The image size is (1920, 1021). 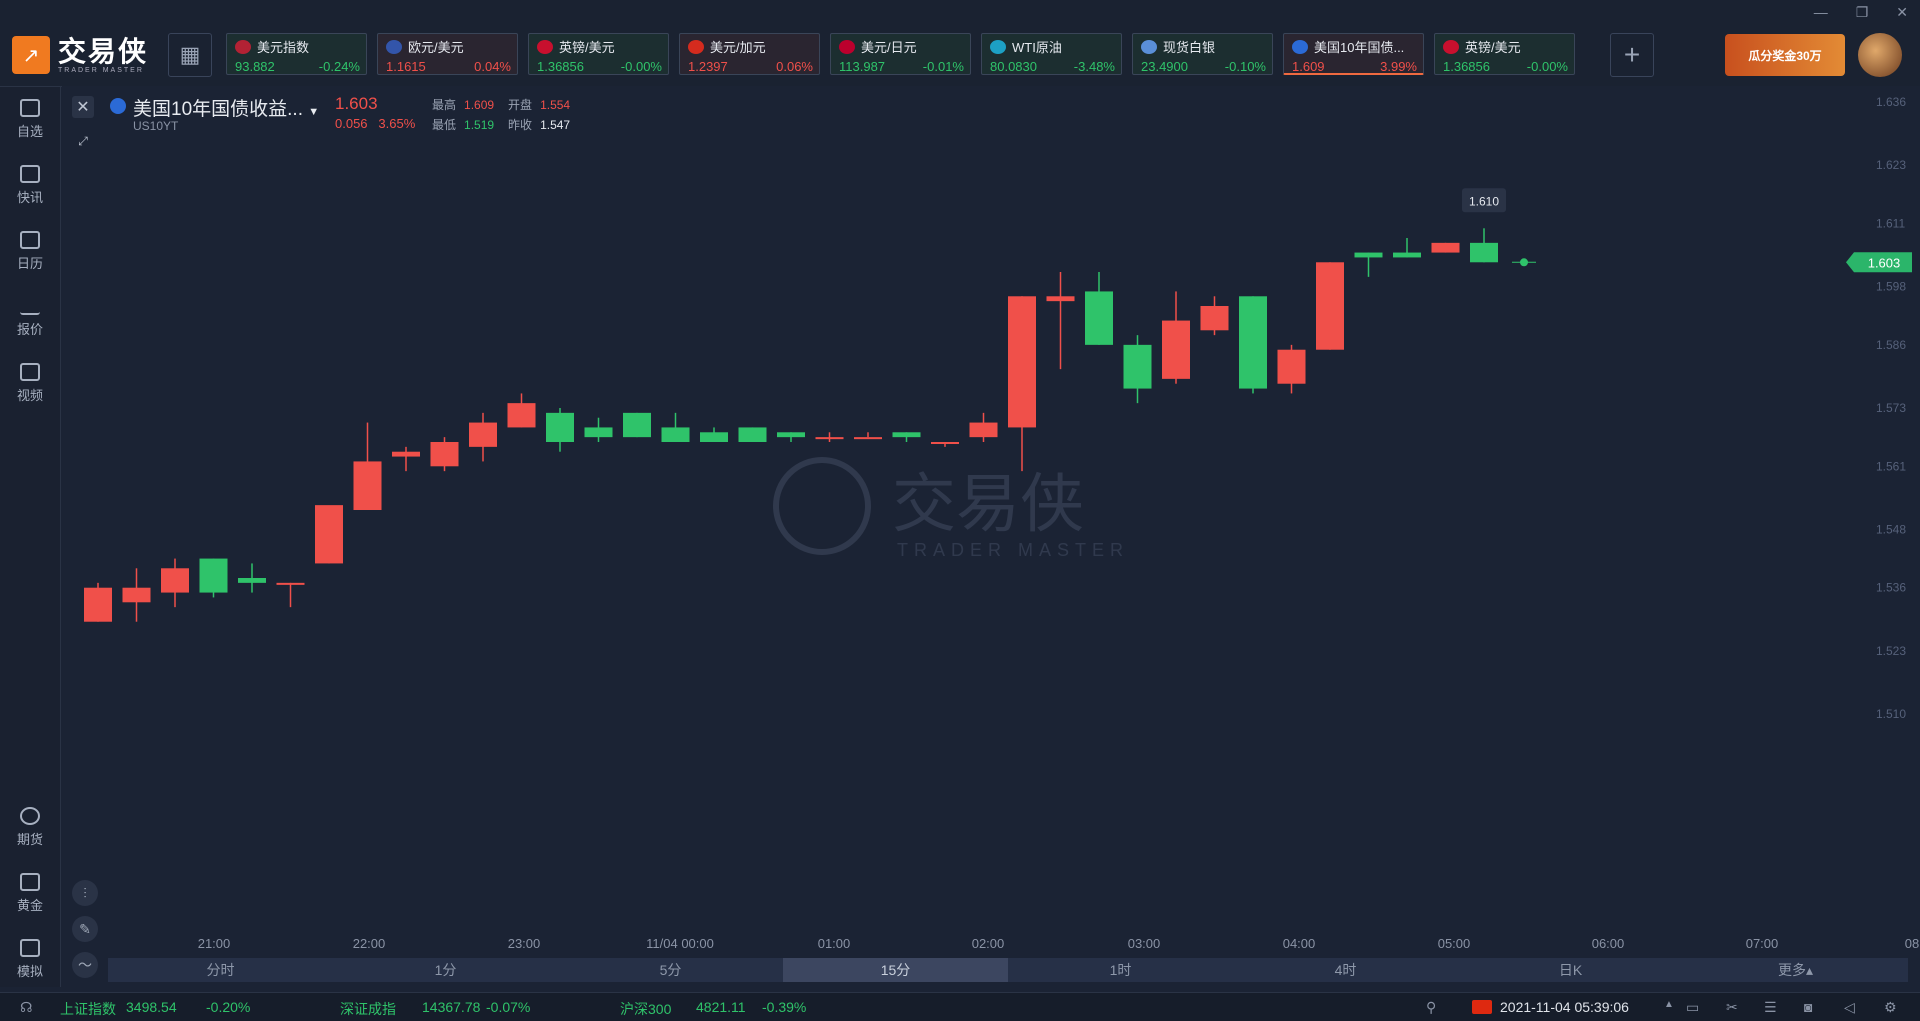 What do you see at coordinates (670, 970) in the screenshot?
I see `timeframe-tab: 5分` at bounding box center [670, 970].